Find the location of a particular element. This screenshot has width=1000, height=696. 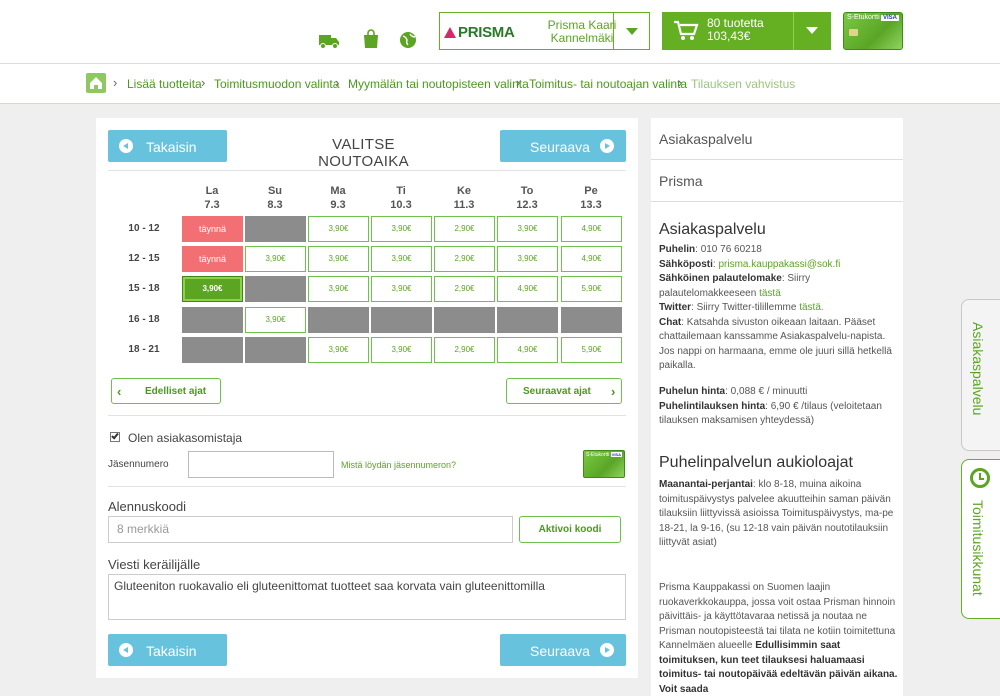

message-label: Viesti keräilijälle is located at coordinates (154, 564).